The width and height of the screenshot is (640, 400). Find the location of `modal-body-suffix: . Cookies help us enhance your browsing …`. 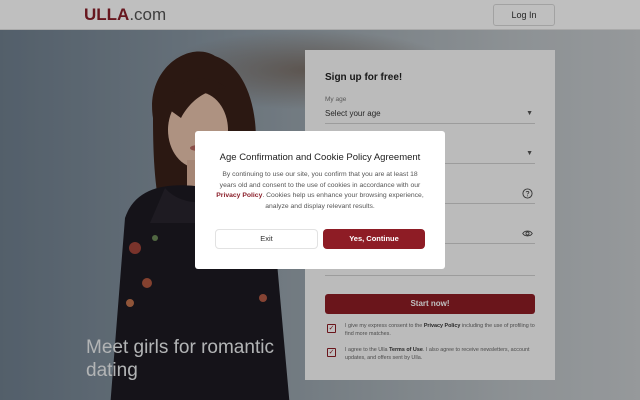

modal-body-suffix: . Cookies help us enhance your browsing … is located at coordinates (343, 201).